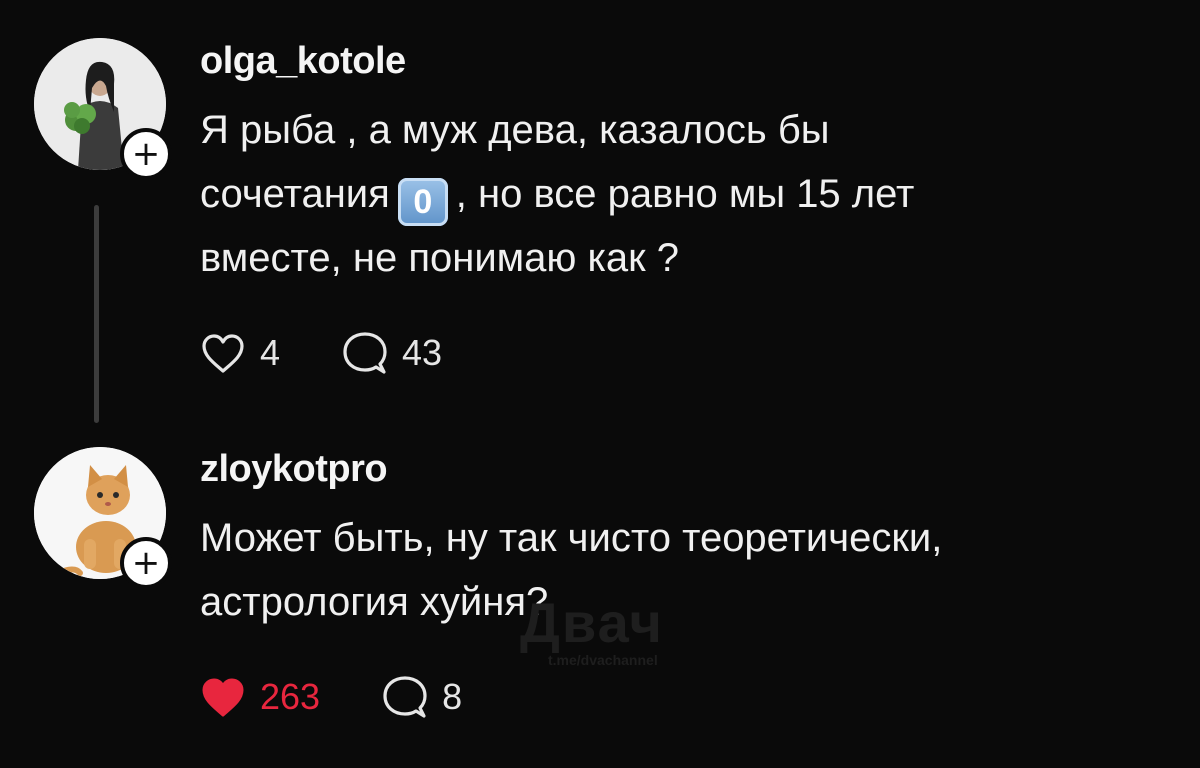 The image size is (1200, 768). Describe the element at coordinates (571, 538) in the screenshot. I see `post-text-line: Может быть, ну так чисто теоретически,` at that location.